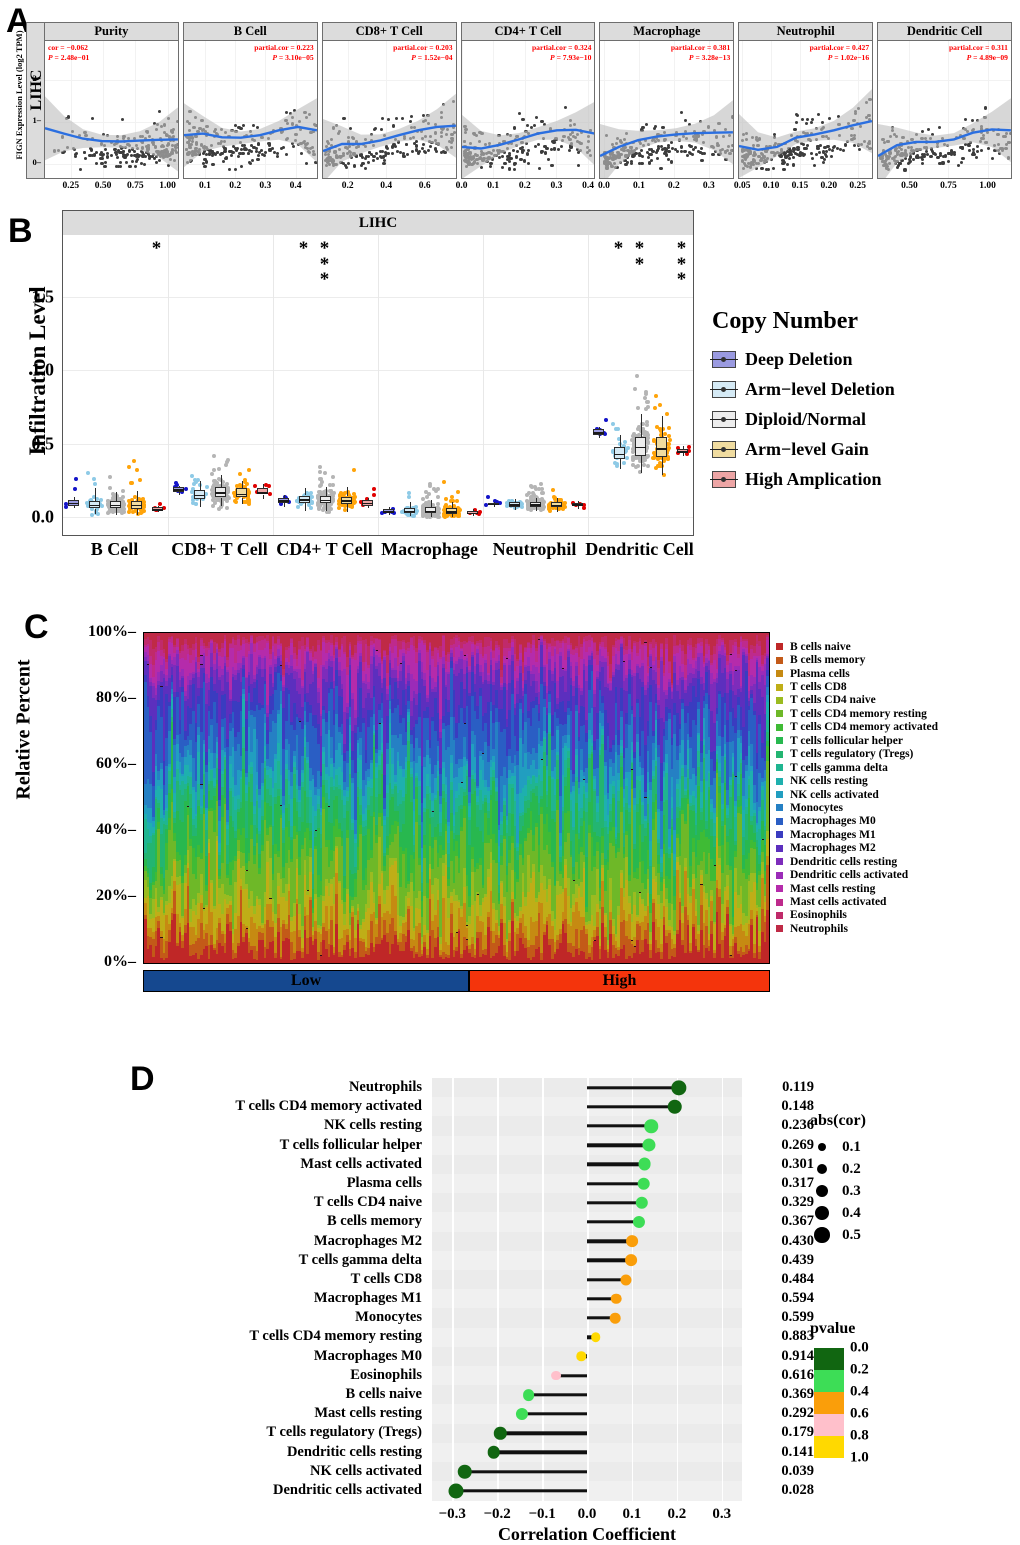 This screenshot has height=1545, width=1020. What do you see at coordinates (857, 754) in the screenshot?
I see `legend-item: T cells regulatory (Tregs)` at bounding box center [857, 754].